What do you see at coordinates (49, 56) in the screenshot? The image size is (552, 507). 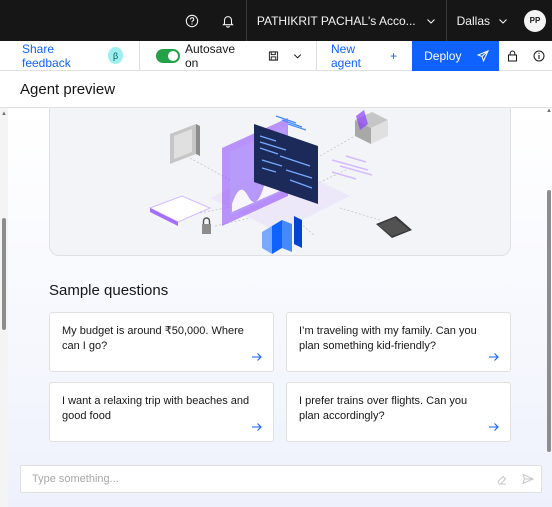 I see `share-feedback-link: Share feedback` at bounding box center [49, 56].